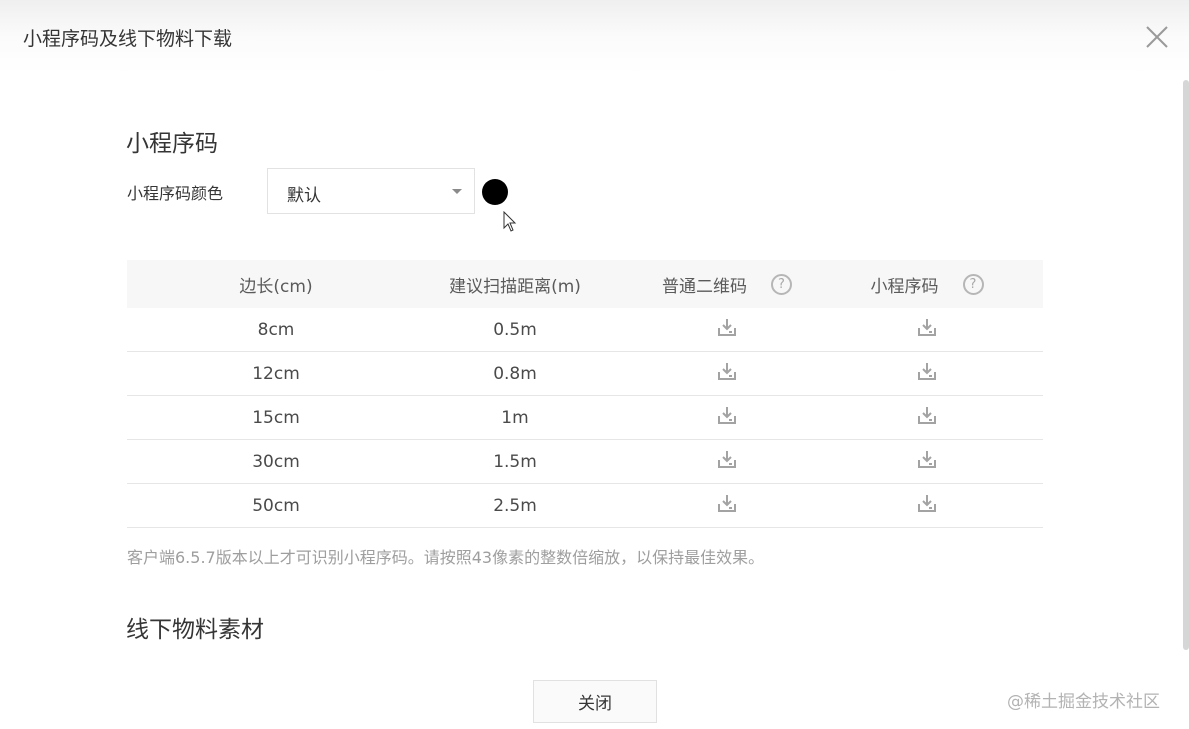  I want to click on table-row: 15cm 1m, so click(585, 418).